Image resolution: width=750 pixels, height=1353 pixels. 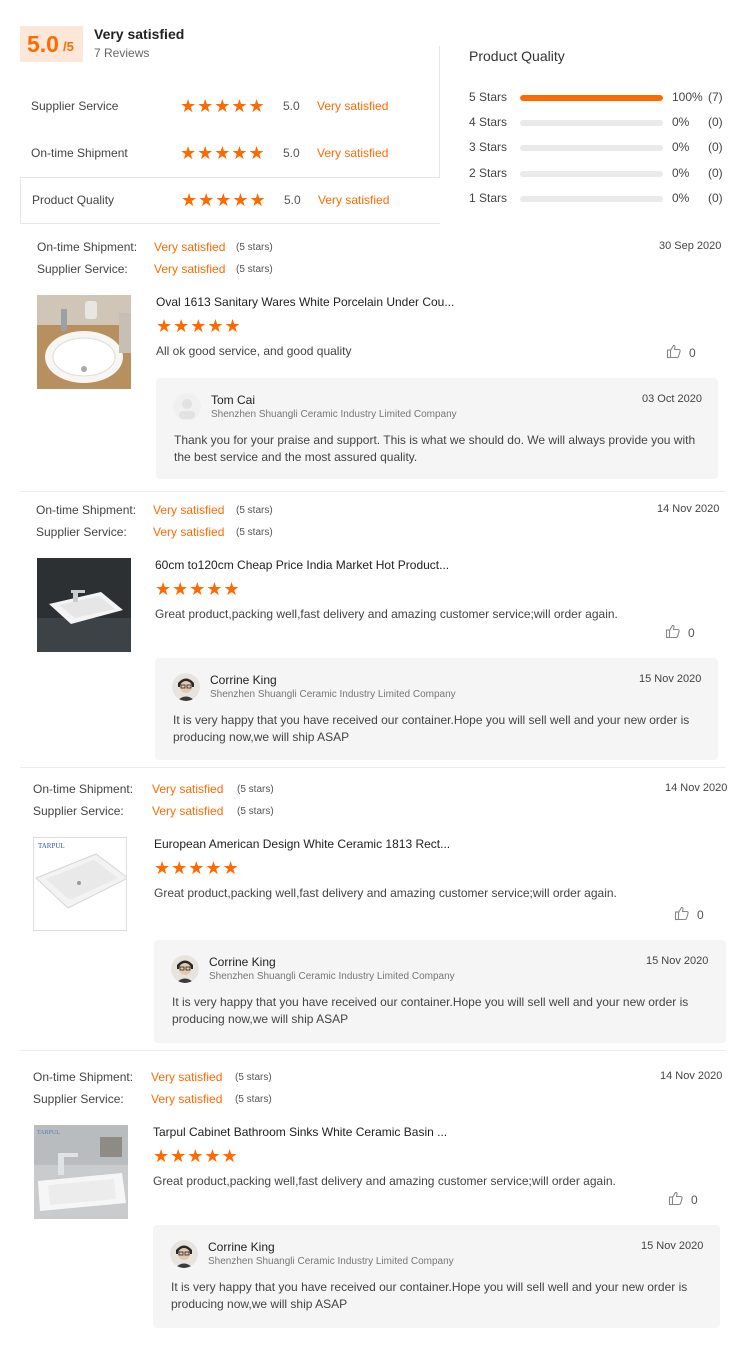 What do you see at coordinates (233, 400) in the screenshot?
I see `reply-author-name: Tom Cai` at bounding box center [233, 400].